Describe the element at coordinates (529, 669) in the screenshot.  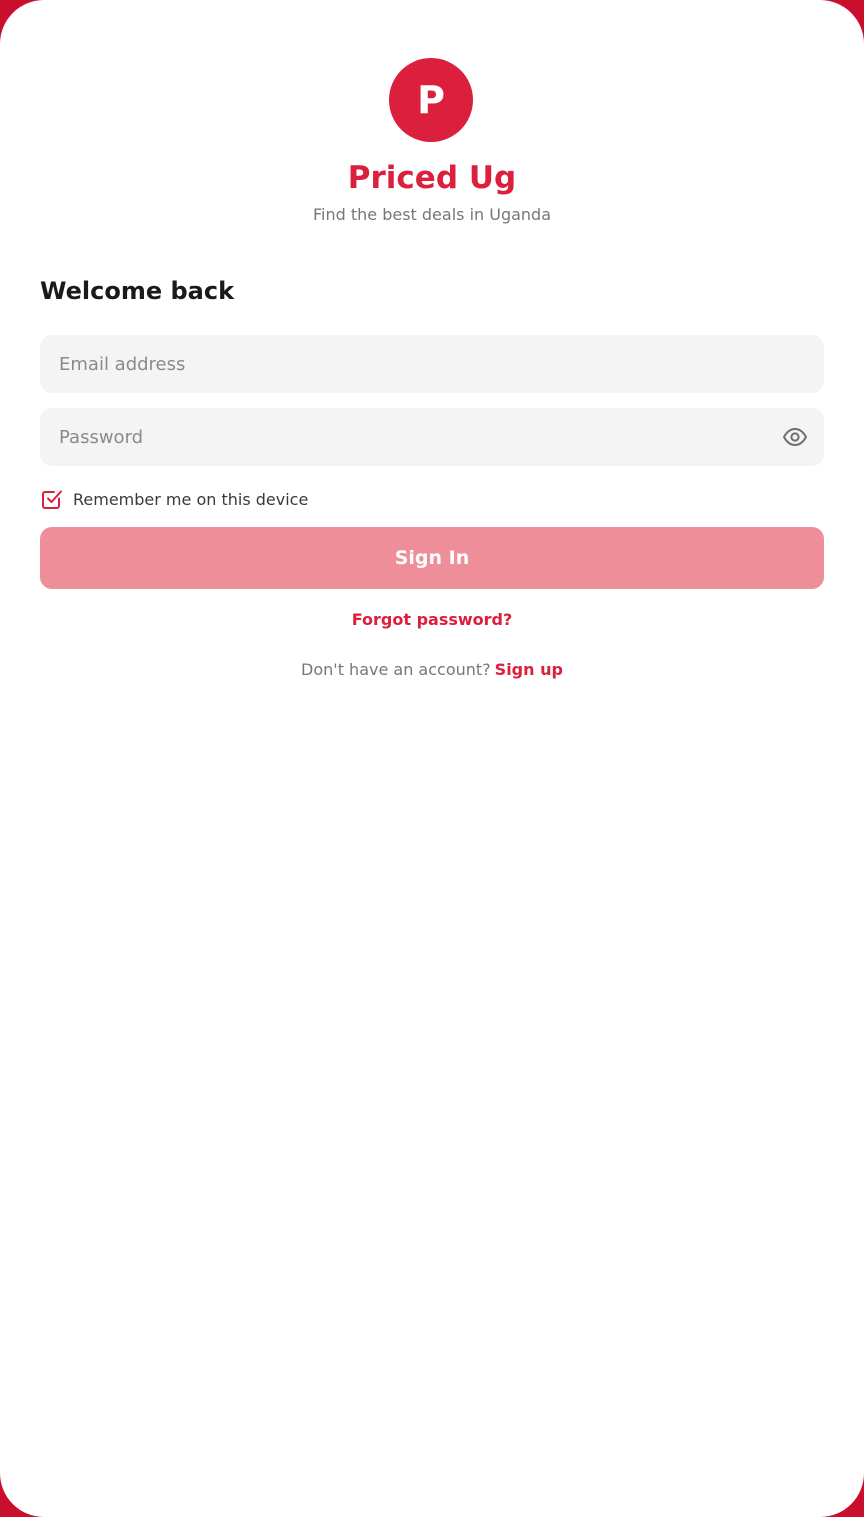
I see `sign-up-link: Sign up` at that location.